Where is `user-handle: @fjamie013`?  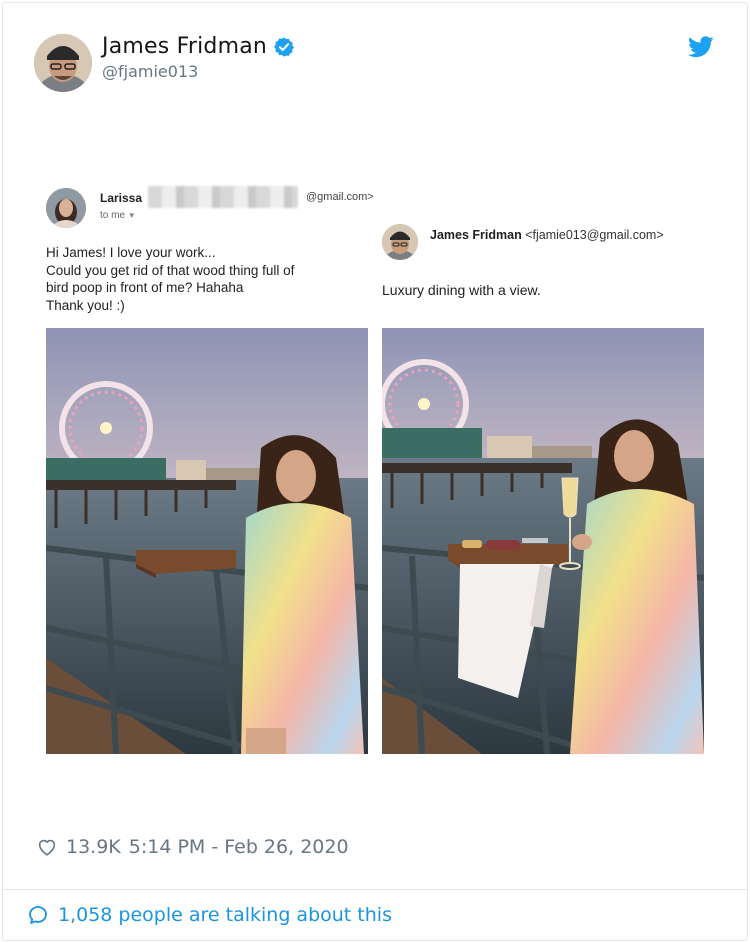
user-handle: @fjamie013 is located at coordinates (150, 71).